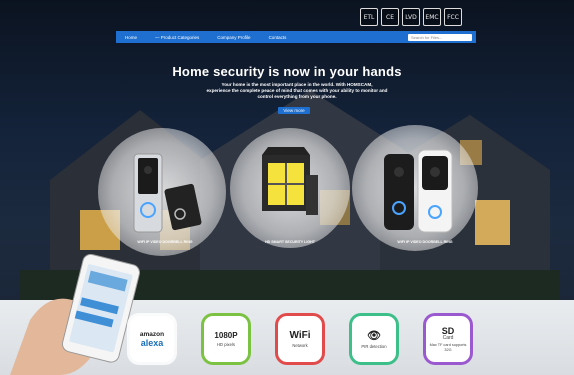  Describe the element at coordinates (418, 191) in the screenshot. I see `doorbell-pair-image` at that location.